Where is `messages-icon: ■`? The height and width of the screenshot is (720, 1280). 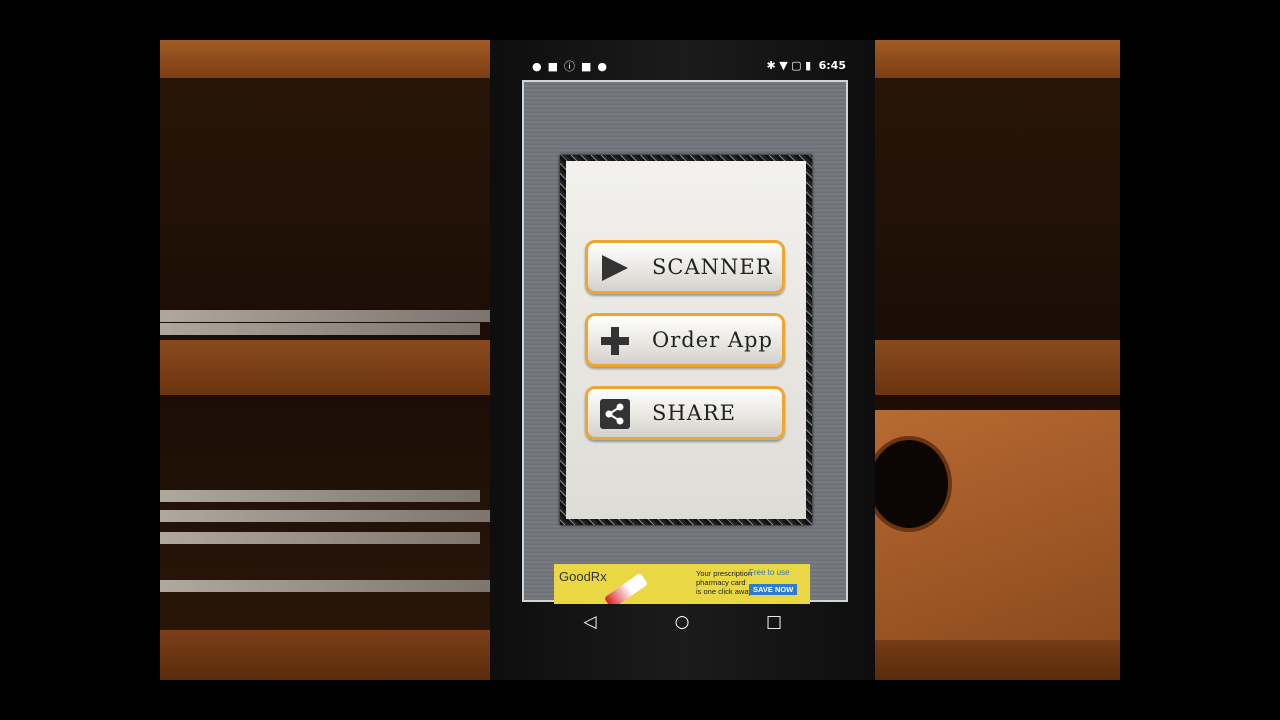
messages-icon: ■ is located at coordinates (556, 66).